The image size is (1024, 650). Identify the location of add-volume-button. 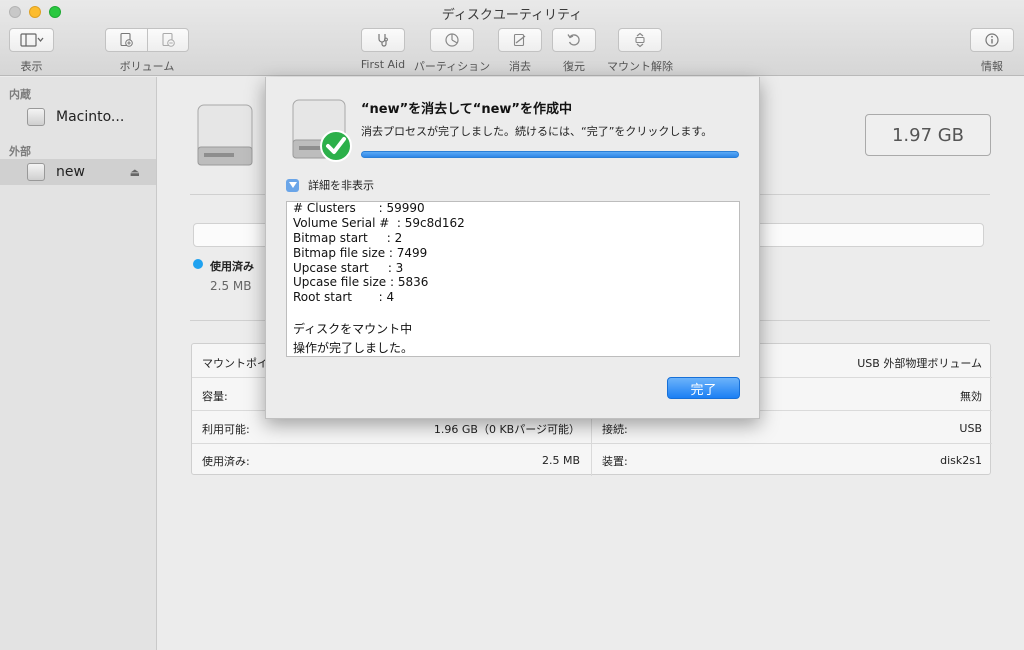
(126, 40).